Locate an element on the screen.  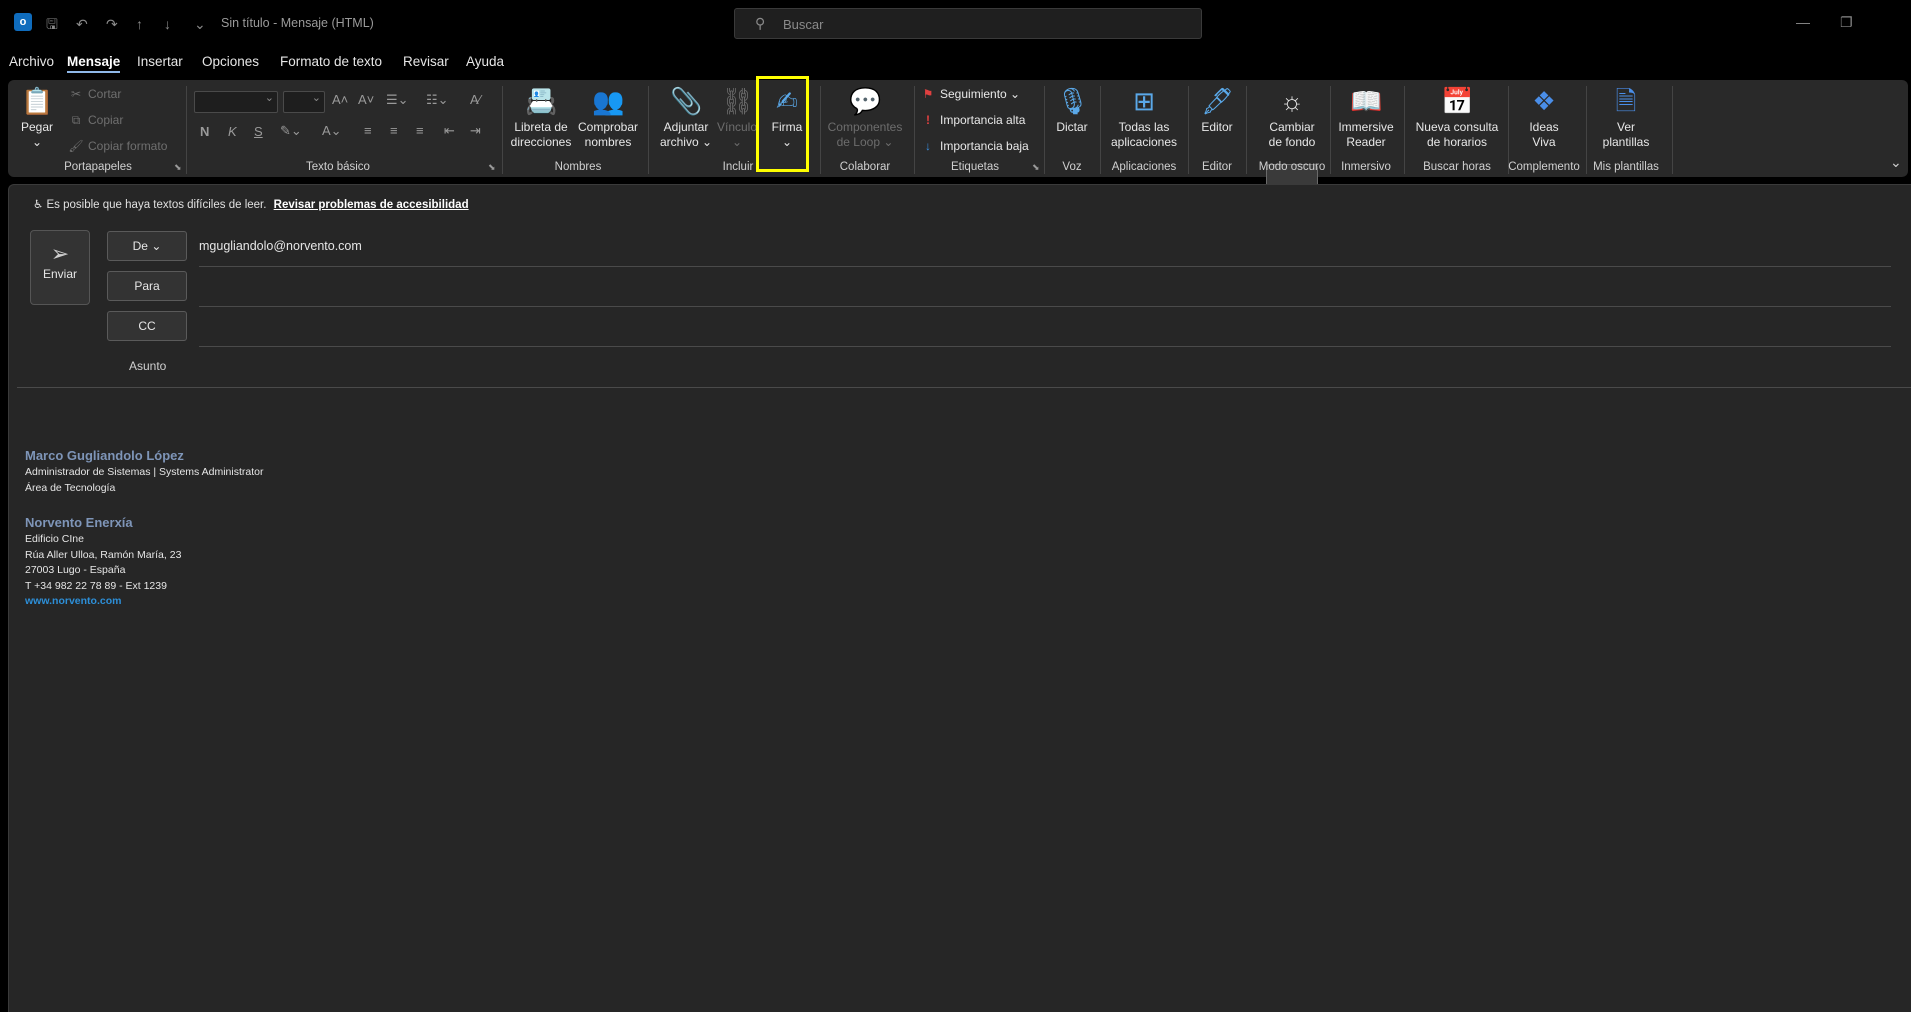
ribbon-collapse-chevron-icon: ⌄ is located at coordinates (1896, 162).